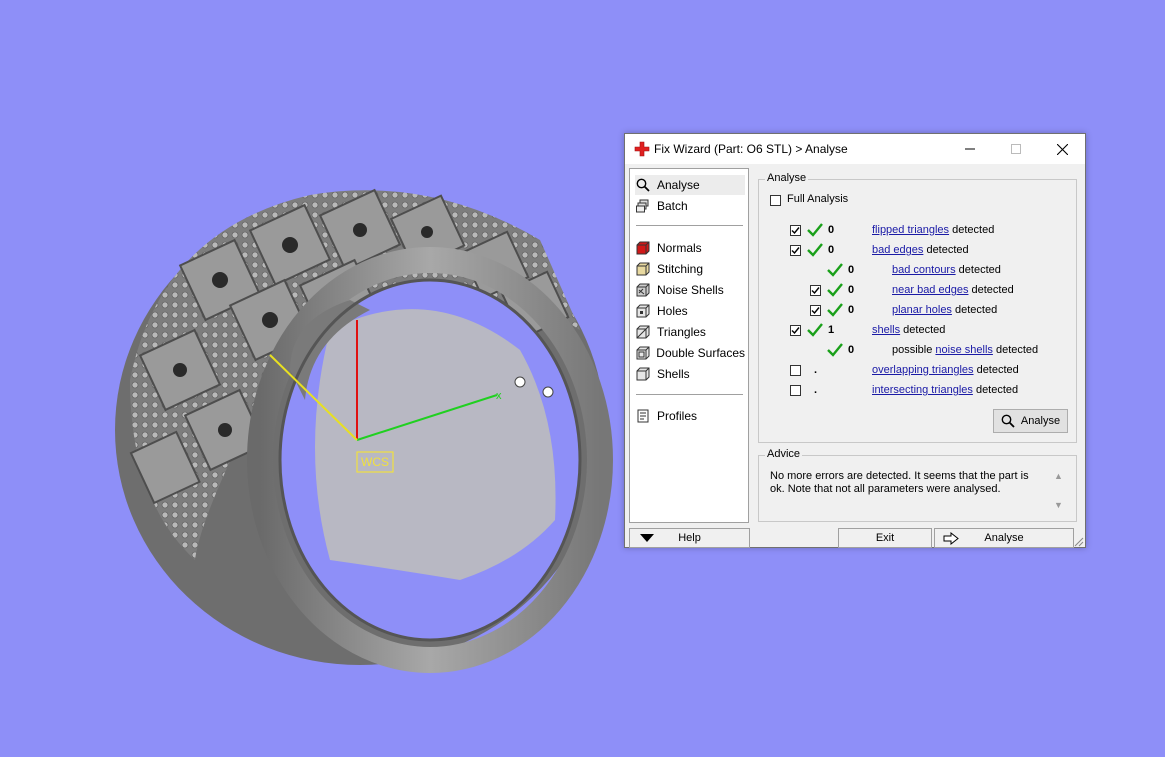 The height and width of the screenshot is (757, 1165). What do you see at coordinates (642, 149) in the screenshot?
I see `red-cross-icon` at bounding box center [642, 149].